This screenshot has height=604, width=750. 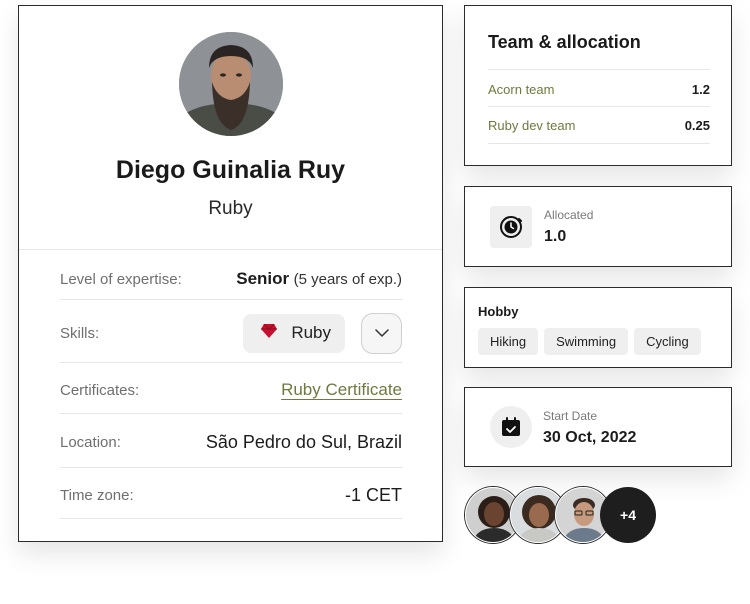 What do you see at coordinates (97, 495) in the screenshot?
I see `timezone-label: Time zone:` at bounding box center [97, 495].